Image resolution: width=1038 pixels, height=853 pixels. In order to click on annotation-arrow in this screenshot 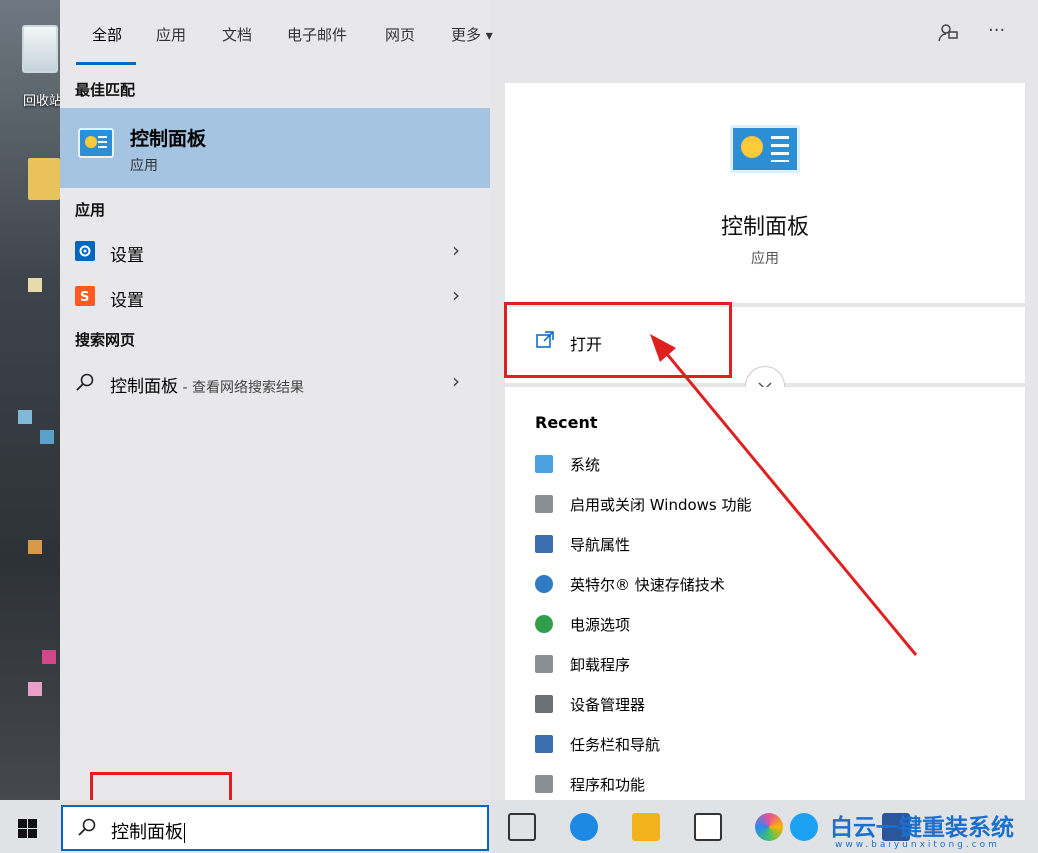, I will do `click(784, 495)`.